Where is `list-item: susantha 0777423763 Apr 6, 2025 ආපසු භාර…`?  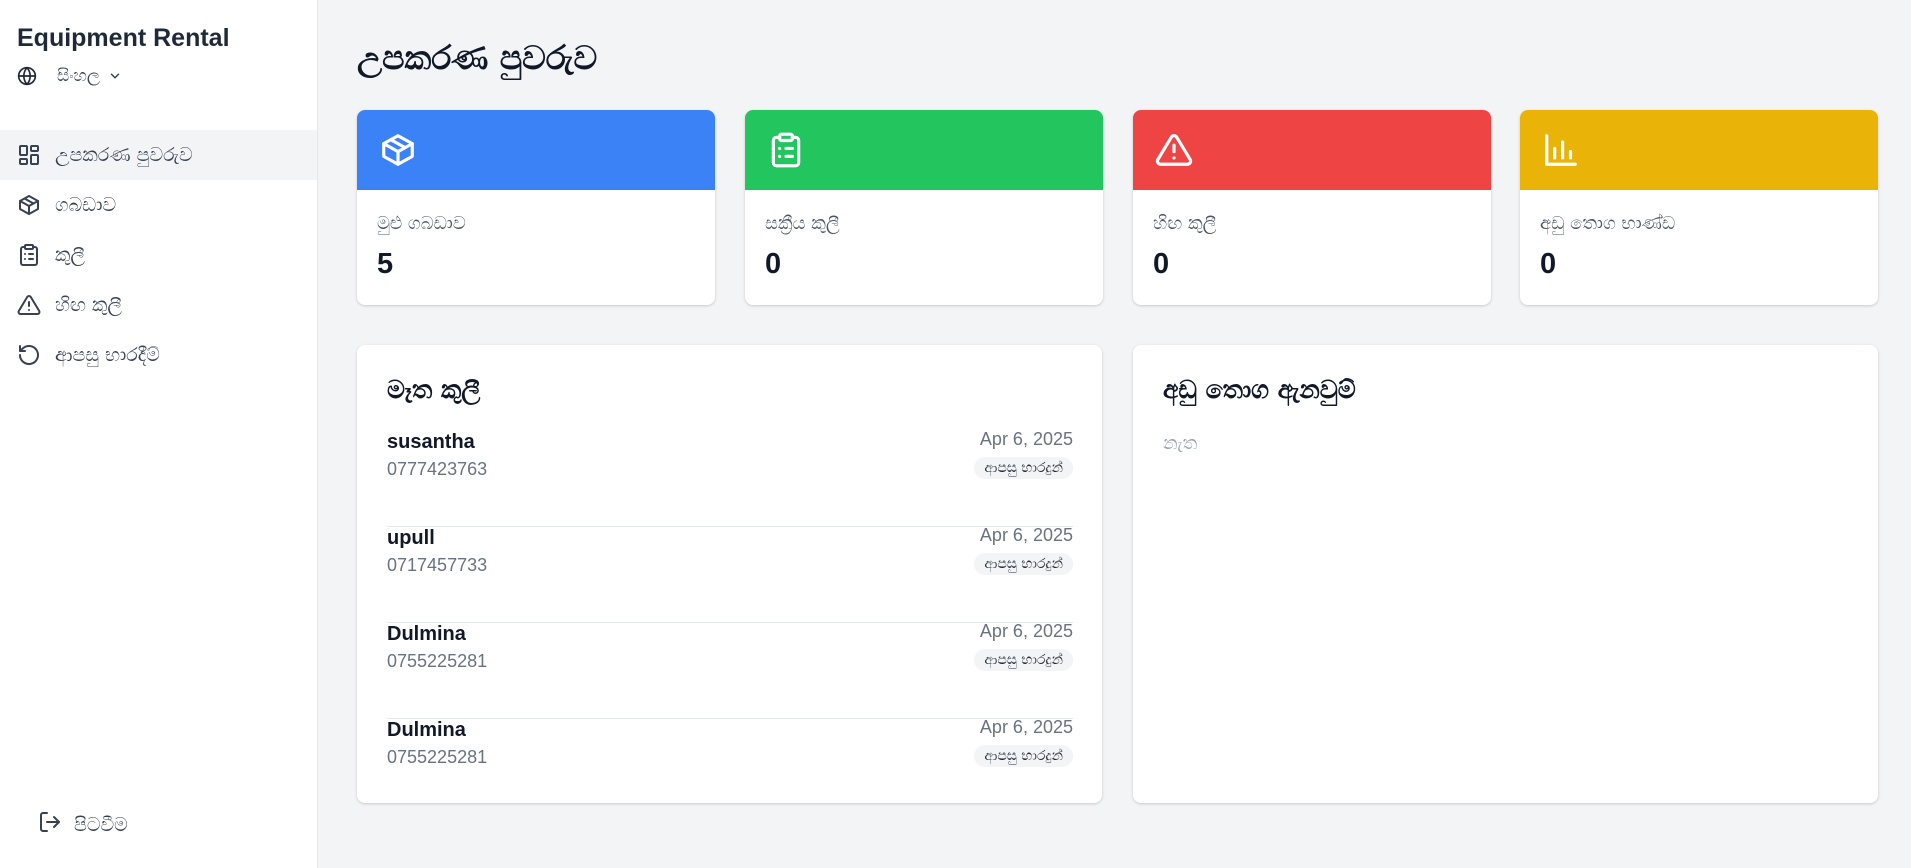
list-item: susantha 0777423763 Apr 6, 2025 ආපසු භාර… is located at coordinates (730, 478).